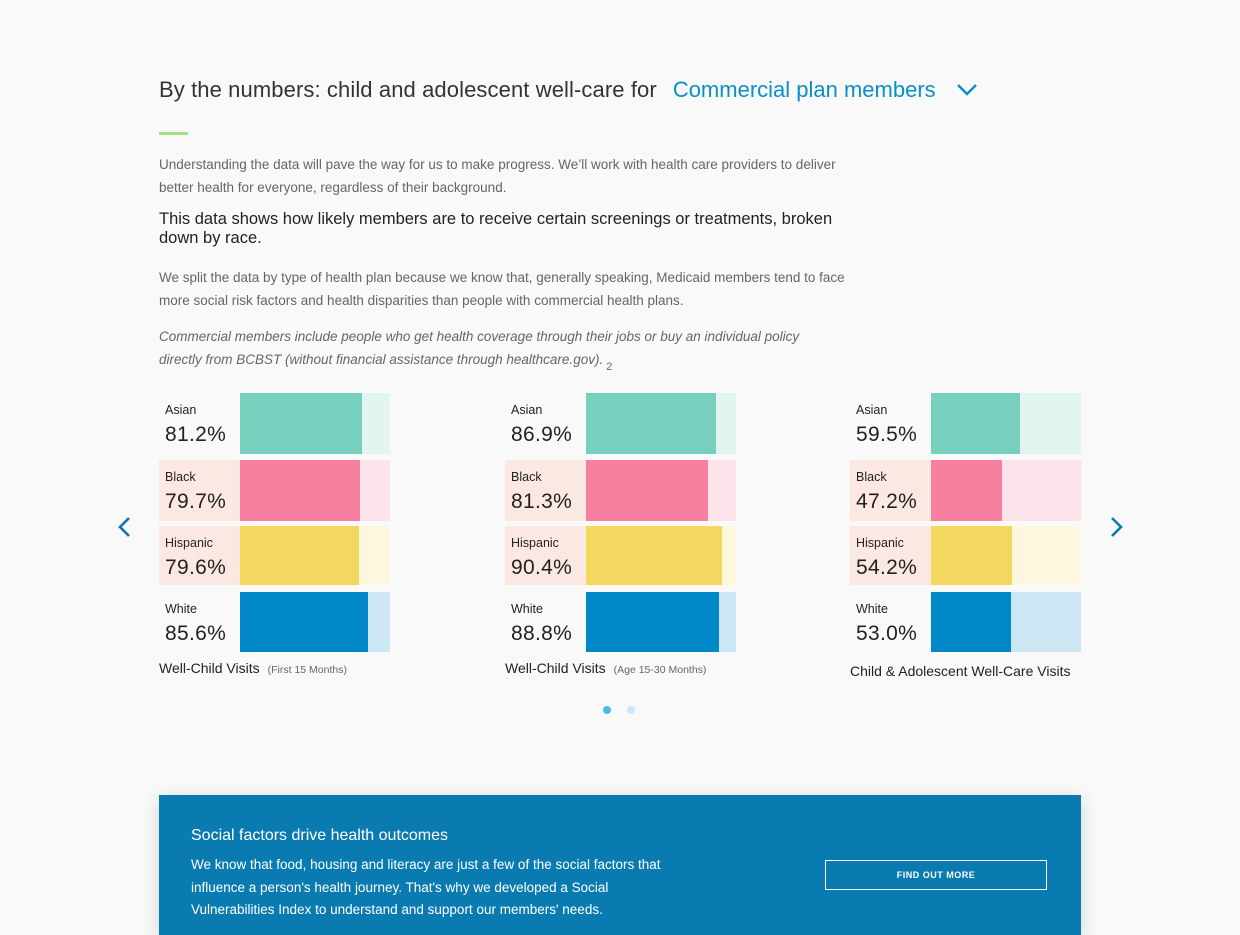  I want to click on value-label: 88.8%, so click(542, 633).